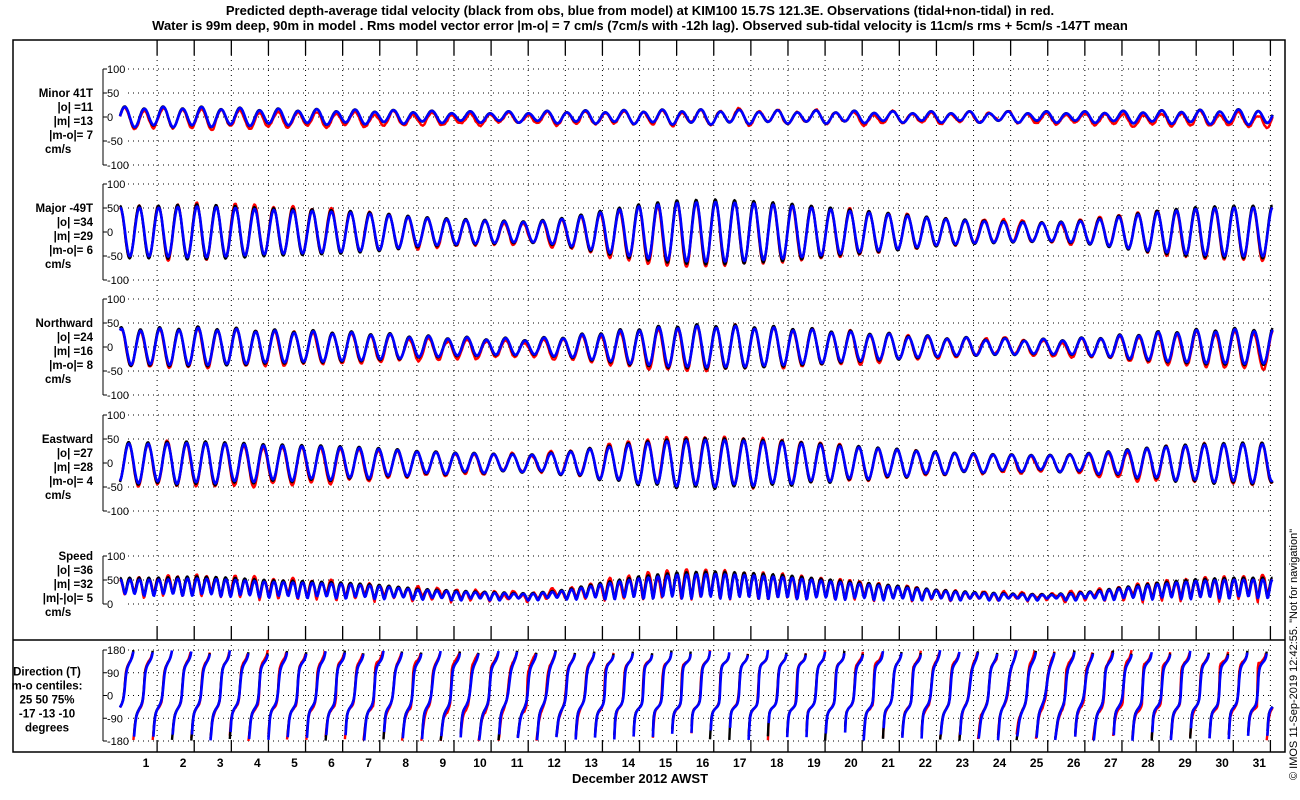 This screenshot has height=800, width=1300. What do you see at coordinates (888, 763) in the screenshot?
I see `x-tick-label: 21` at bounding box center [888, 763].